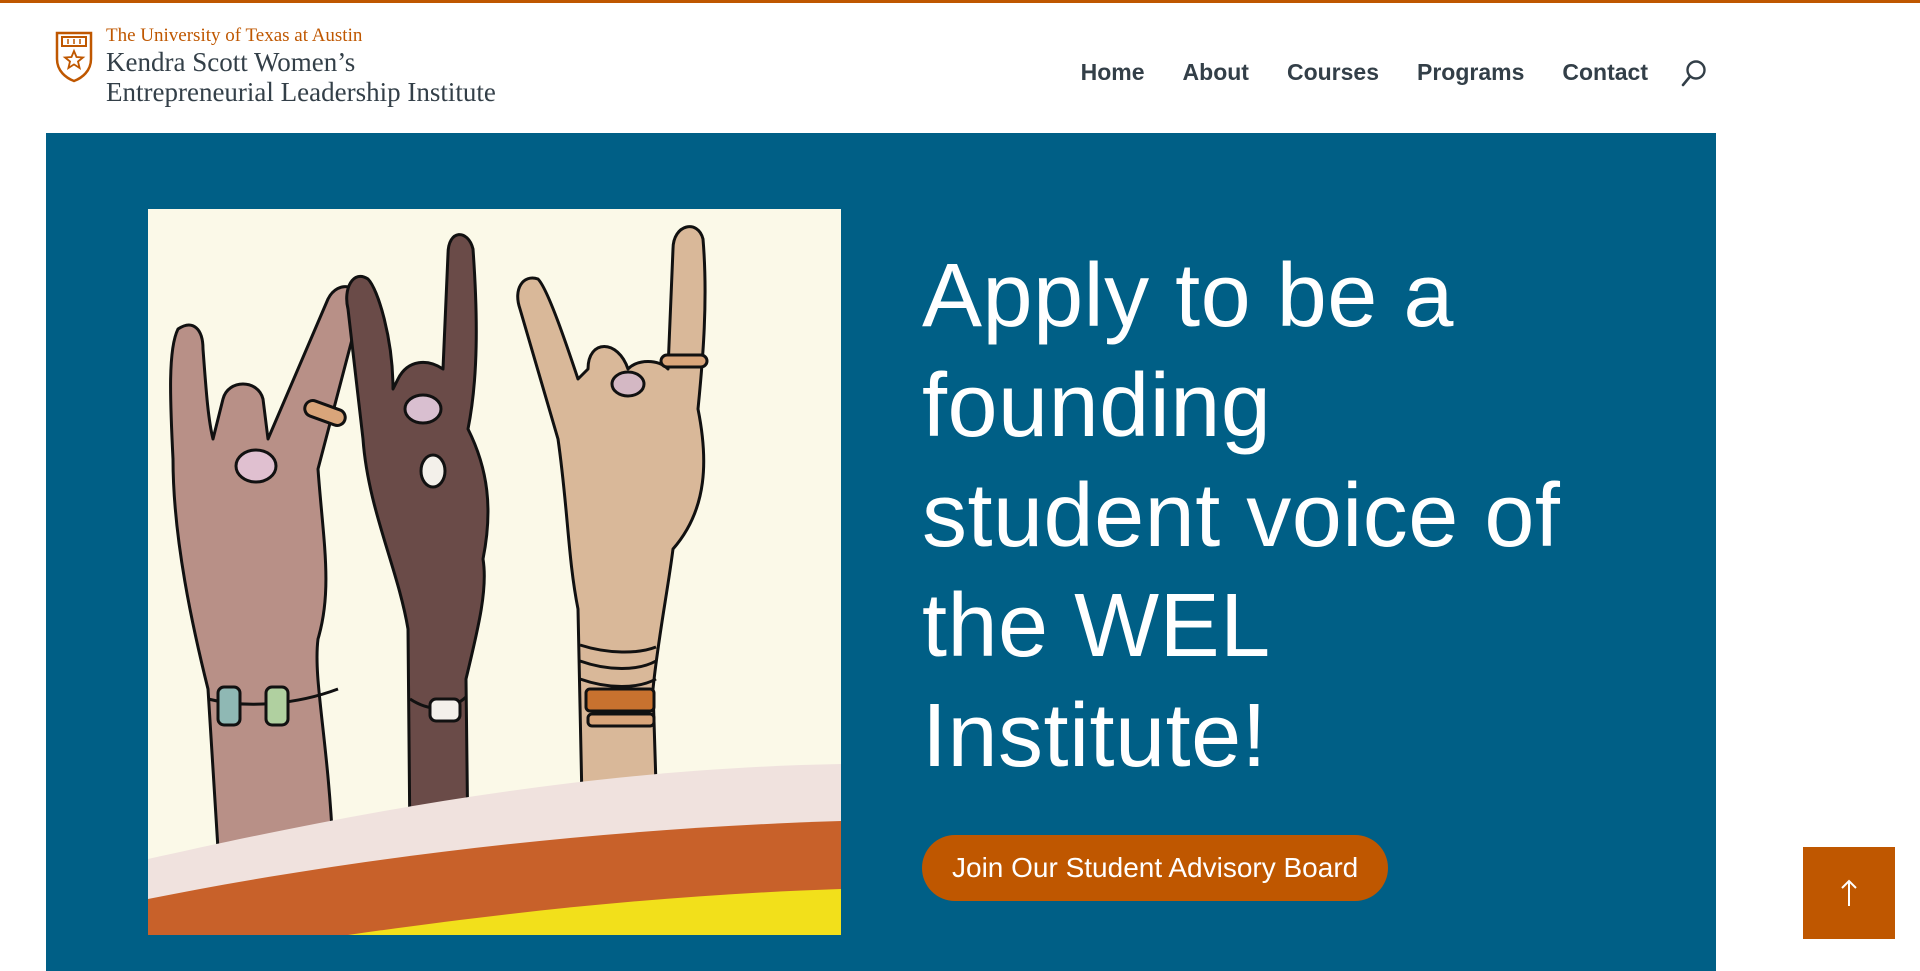 This screenshot has height=971, width=1920. I want to click on nav-about: About, so click(1216, 72).